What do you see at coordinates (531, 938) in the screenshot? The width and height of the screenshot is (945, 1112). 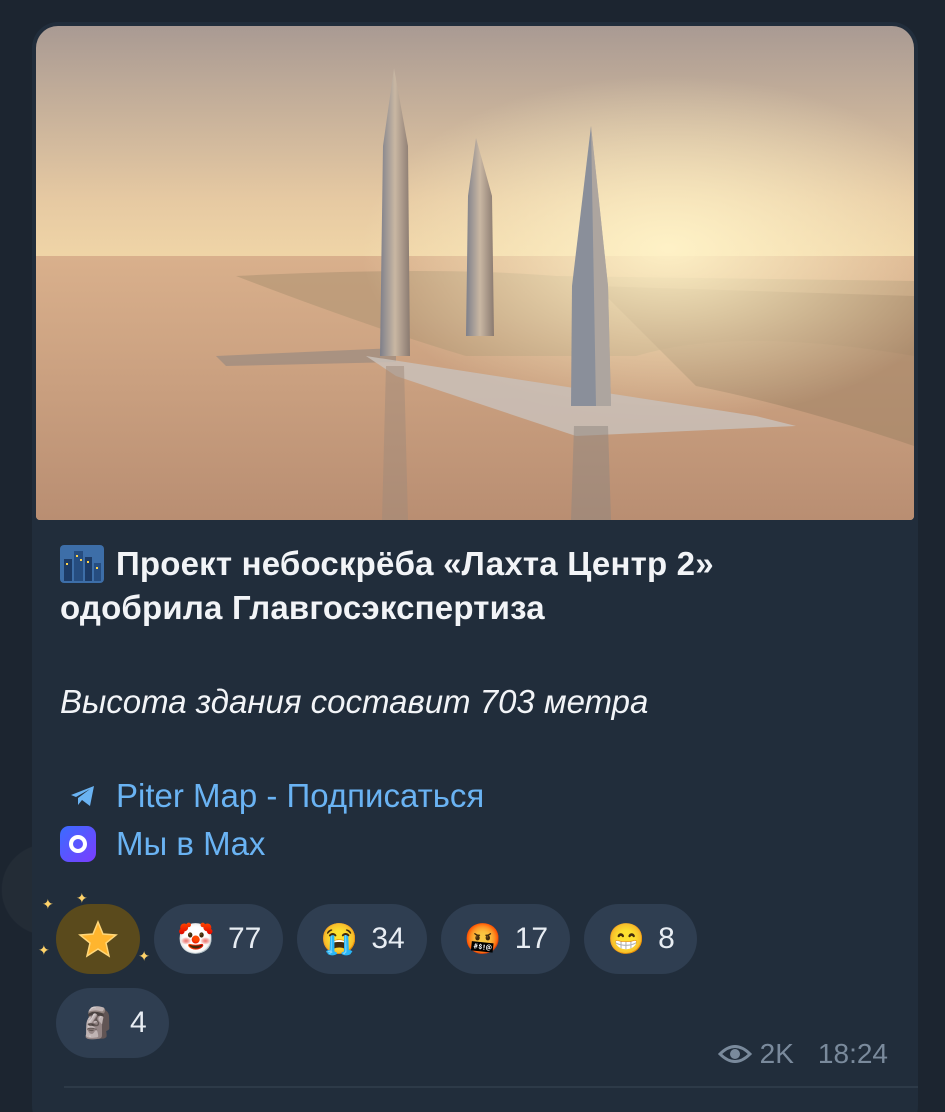 I see `reaction-count: 17` at bounding box center [531, 938].